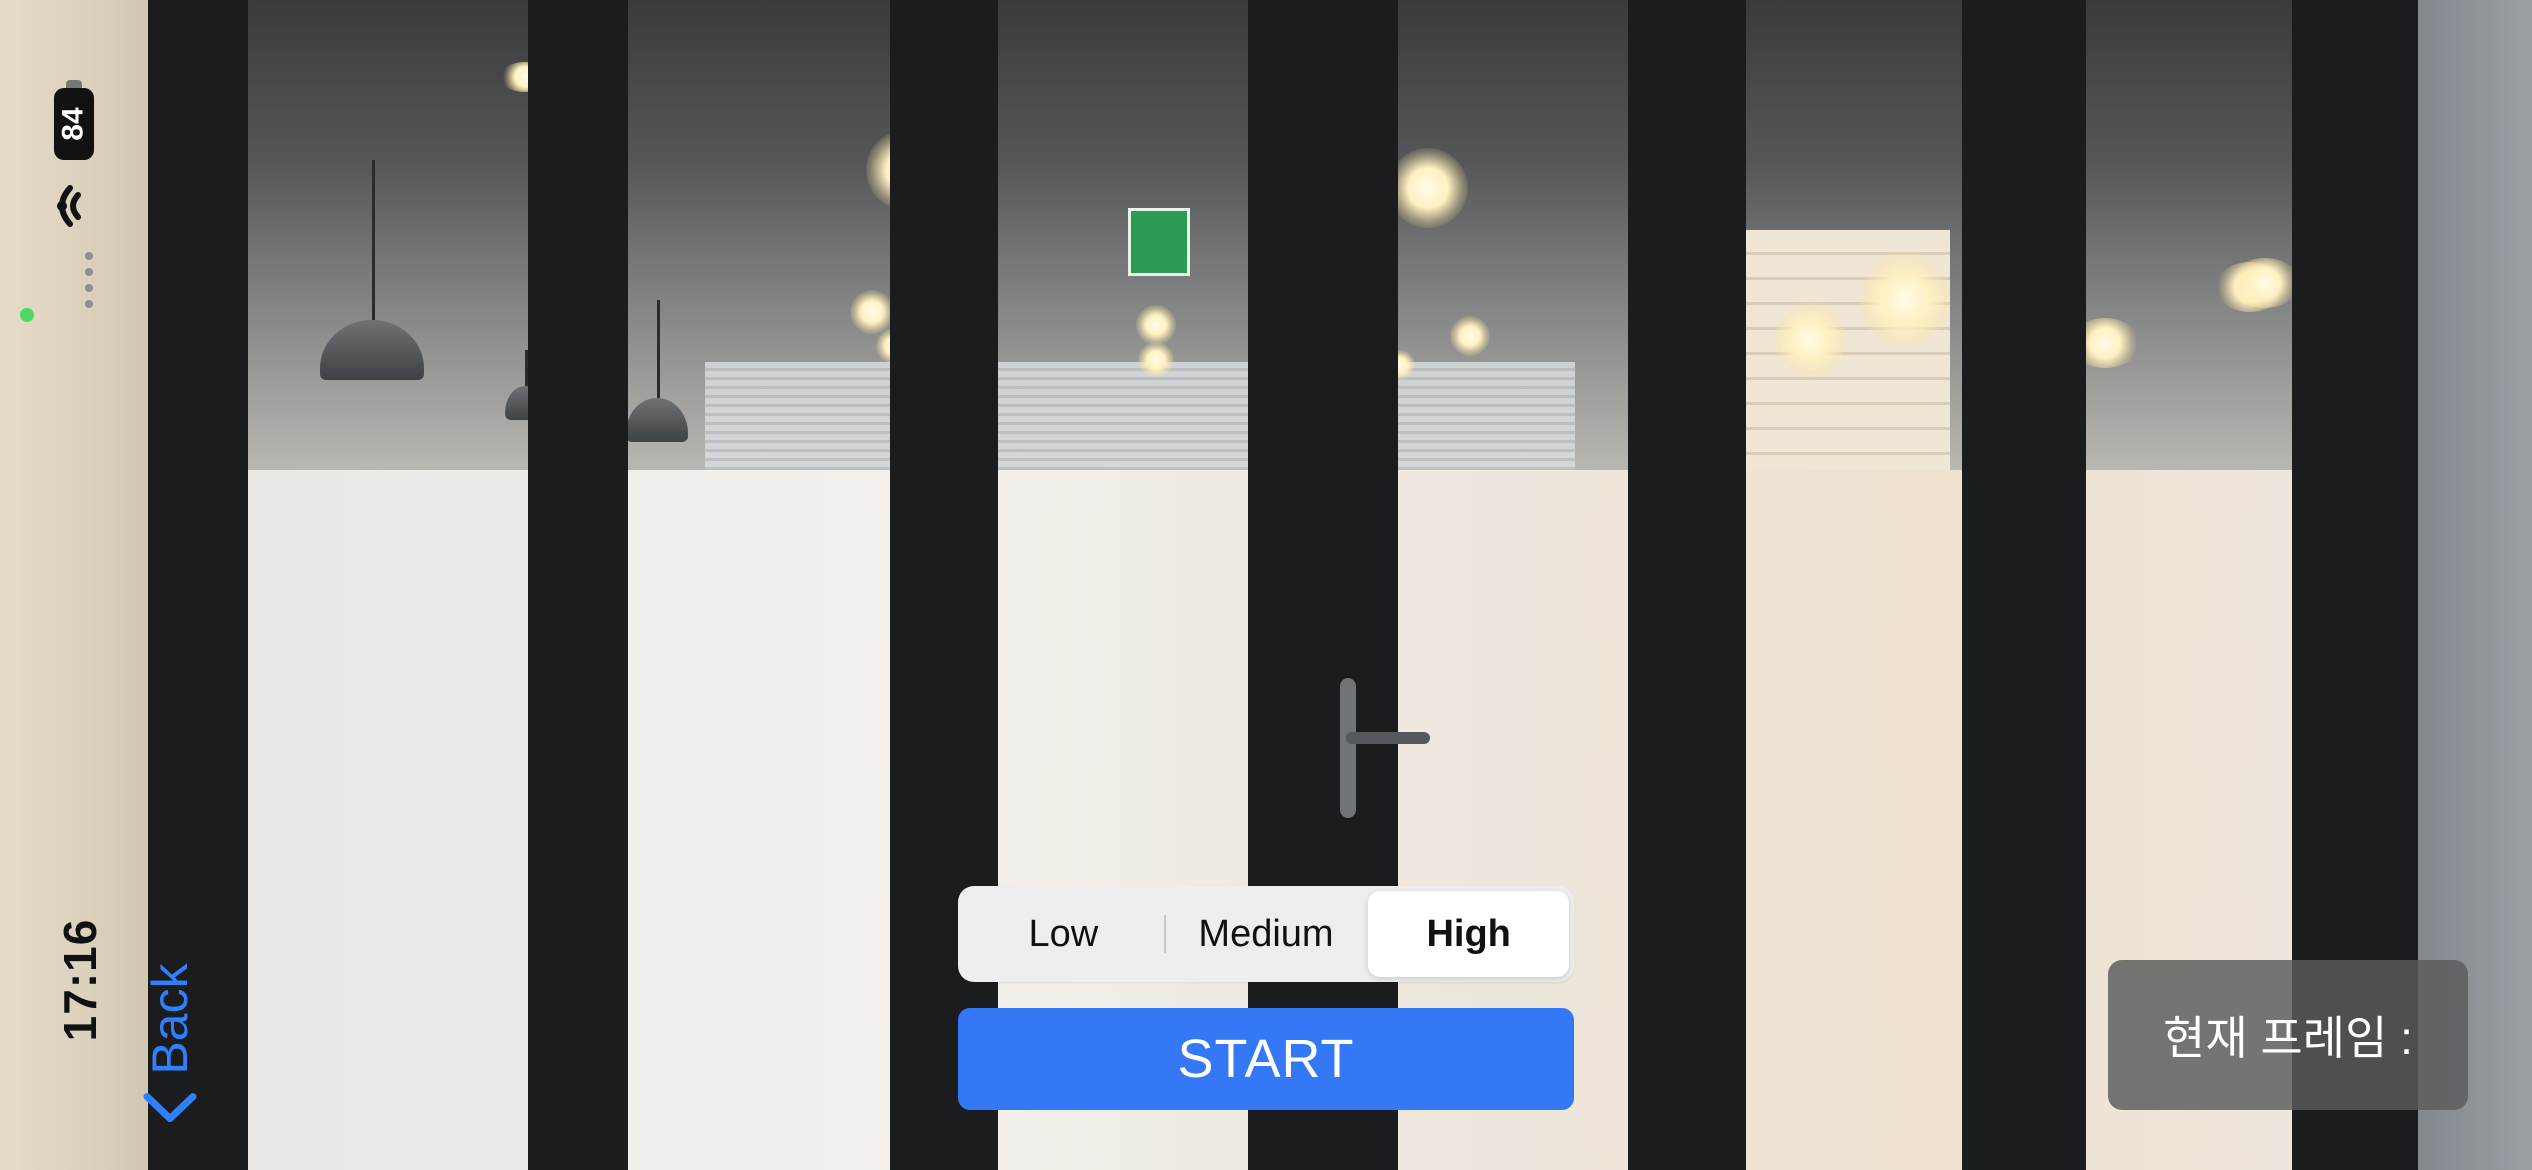 The width and height of the screenshot is (2532, 1170). Describe the element at coordinates (69, 206) in the screenshot. I see `wifi-icon` at that location.